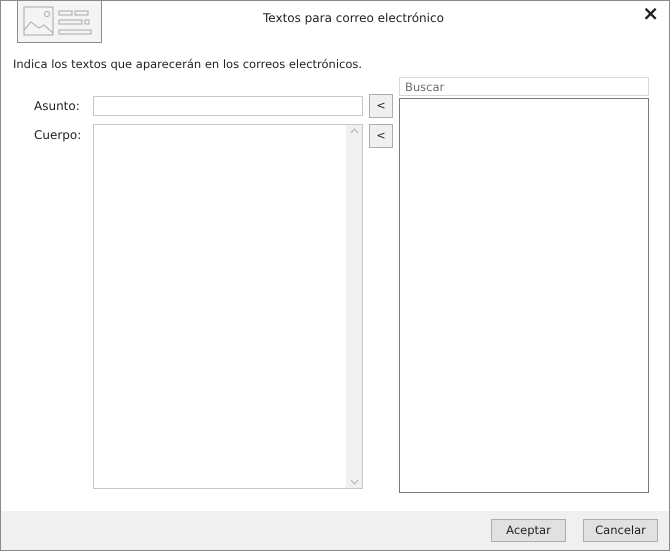  I want to click on scrollbar, so click(354, 306).